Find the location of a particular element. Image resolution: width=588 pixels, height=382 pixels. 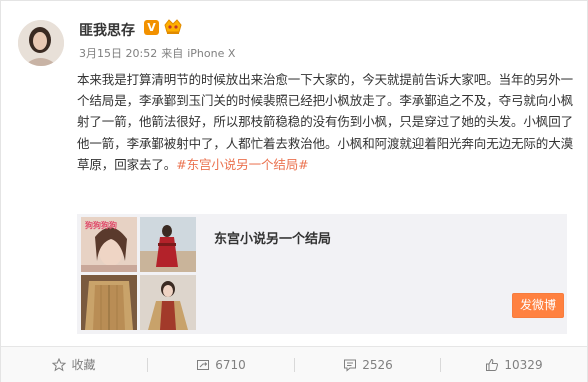

thumbs-up-icon is located at coordinates (492, 364).